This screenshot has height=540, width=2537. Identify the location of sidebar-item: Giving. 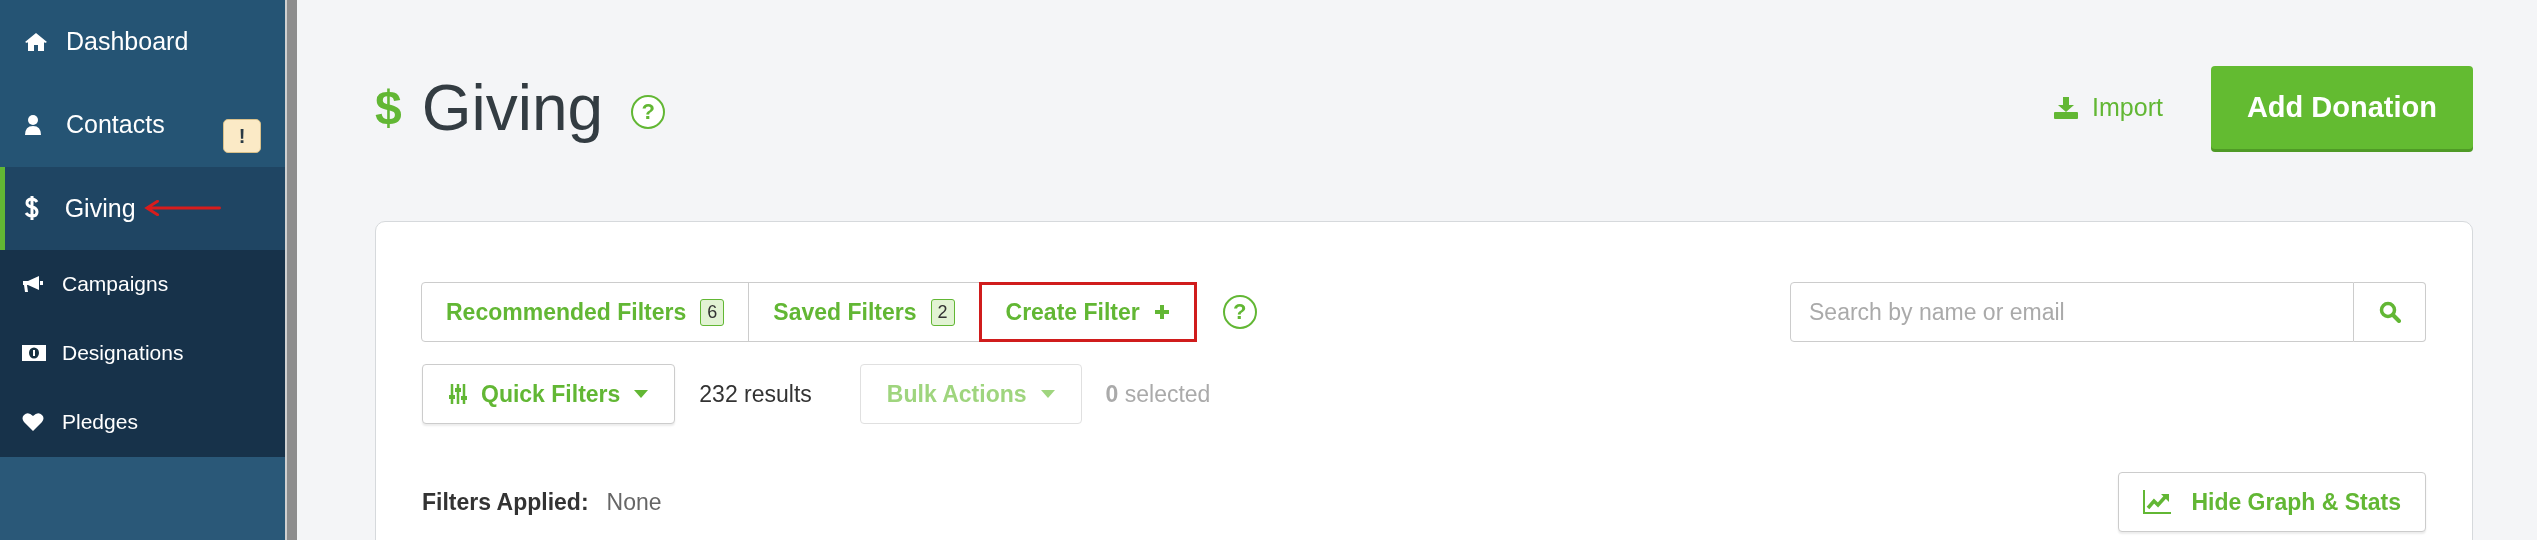
(142, 208).